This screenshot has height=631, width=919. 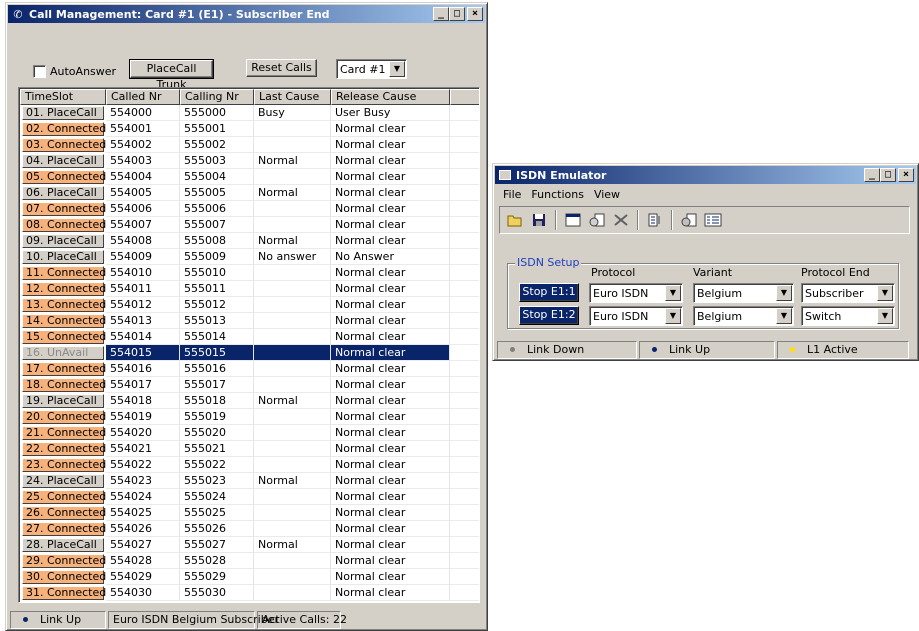 I want to click on timeslot-button: 14. Connected, so click(x=64, y=321).